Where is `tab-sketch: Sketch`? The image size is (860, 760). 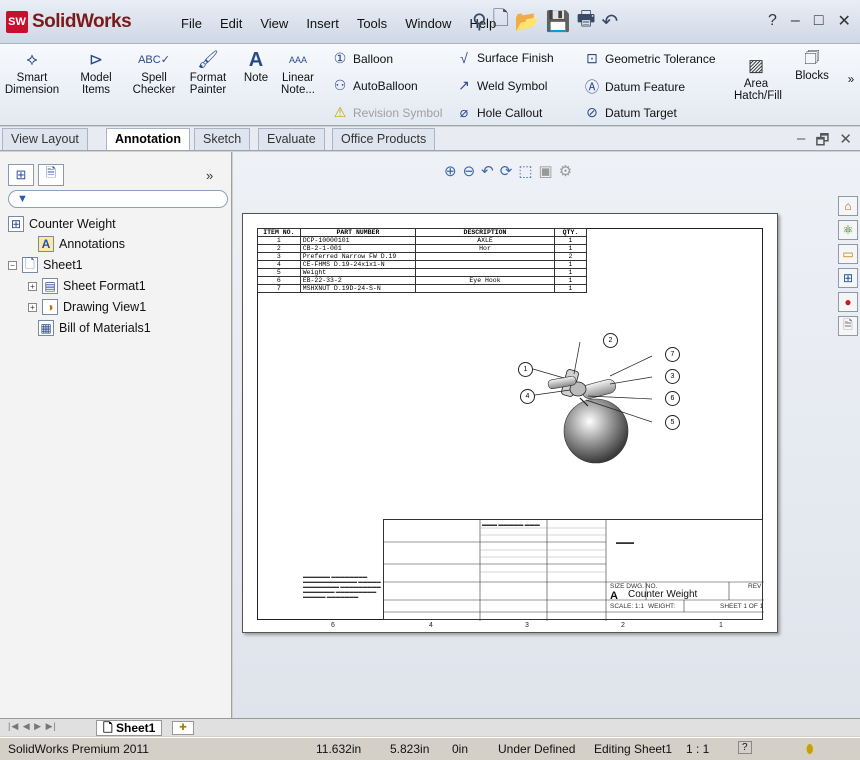
tab-sketch: Sketch is located at coordinates (222, 139).